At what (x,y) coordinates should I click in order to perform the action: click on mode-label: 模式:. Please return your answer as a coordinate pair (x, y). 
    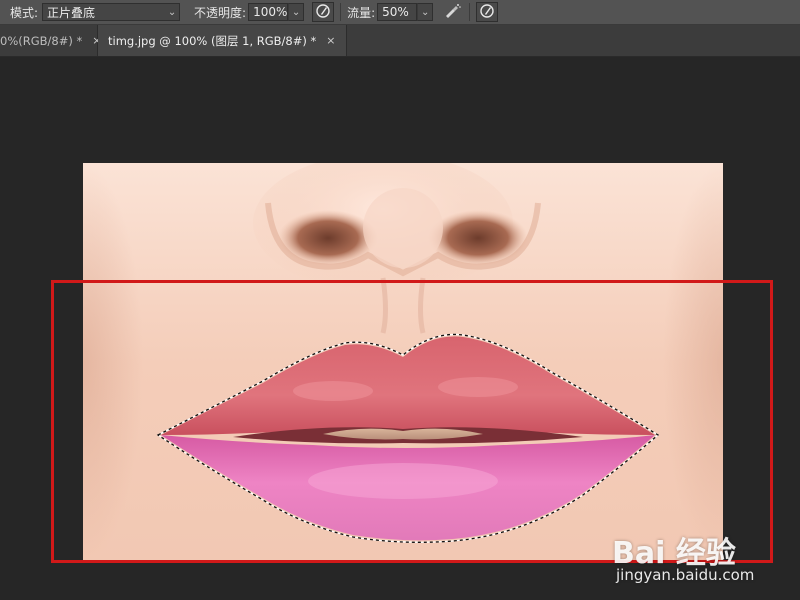
    Looking at the image, I should click on (24, 12).